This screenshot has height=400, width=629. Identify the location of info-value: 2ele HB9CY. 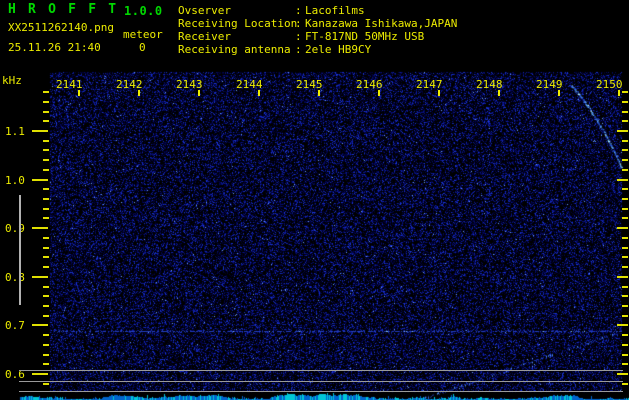
(338, 49).